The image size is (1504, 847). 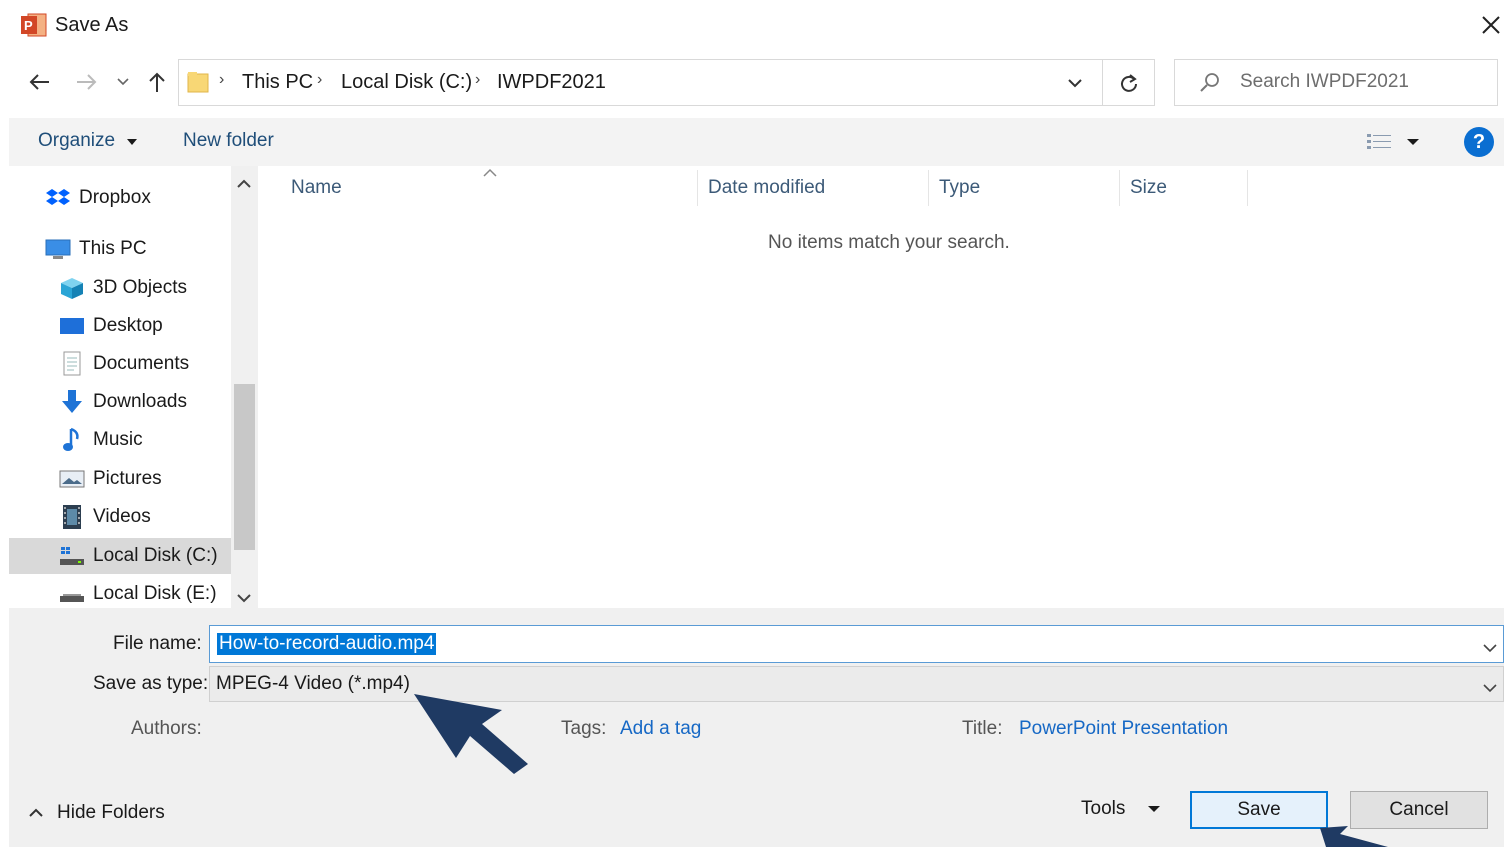 What do you see at coordinates (551, 82) in the screenshot?
I see `breadcrumb-iwpdf2021: IWPDF2021` at bounding box center [551, 82].